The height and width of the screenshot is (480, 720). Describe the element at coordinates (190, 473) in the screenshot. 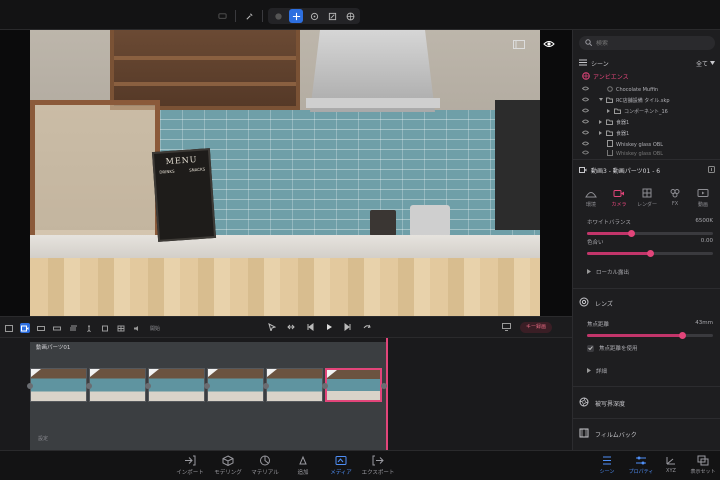

I see `nav-import-label: インポート` at that location.